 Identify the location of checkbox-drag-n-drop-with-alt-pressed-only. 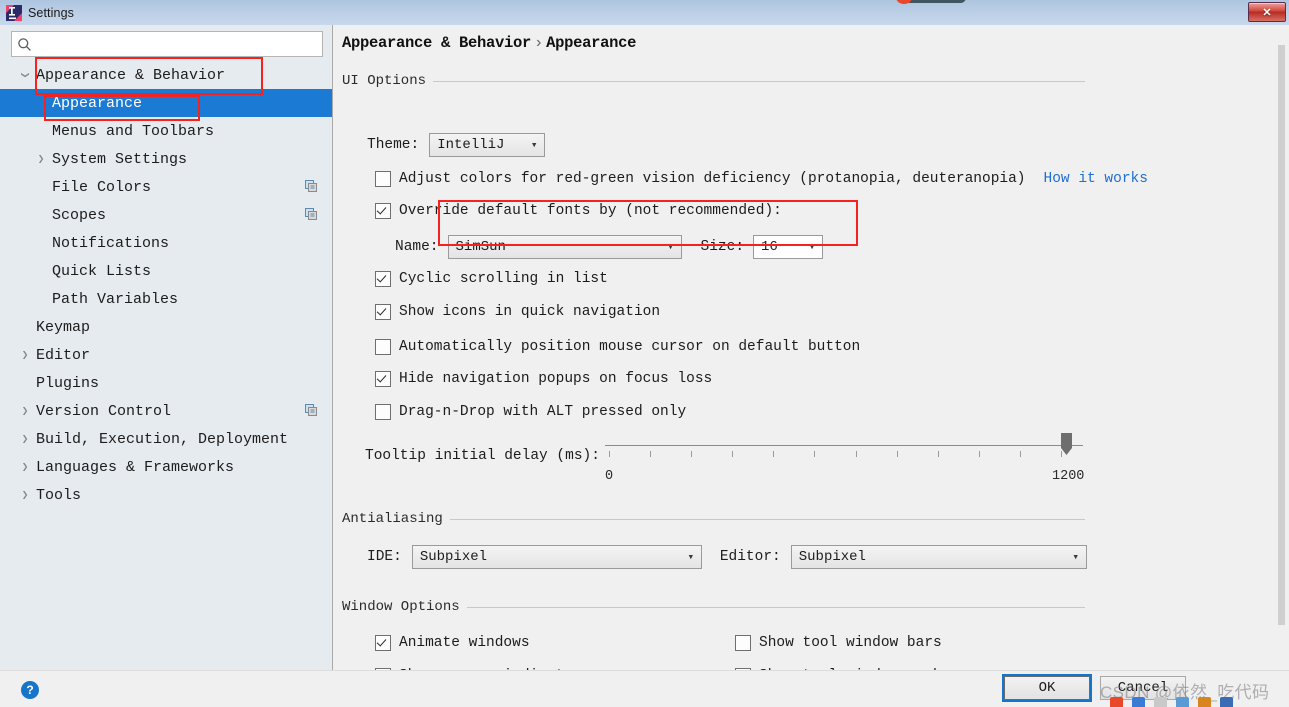
(383, 412).